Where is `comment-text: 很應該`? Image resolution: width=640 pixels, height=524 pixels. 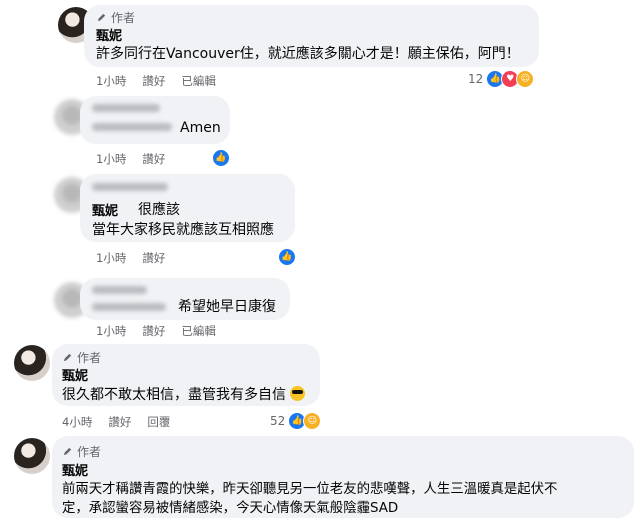
comment-text: 很應該 is located at coordinates (159, 210).